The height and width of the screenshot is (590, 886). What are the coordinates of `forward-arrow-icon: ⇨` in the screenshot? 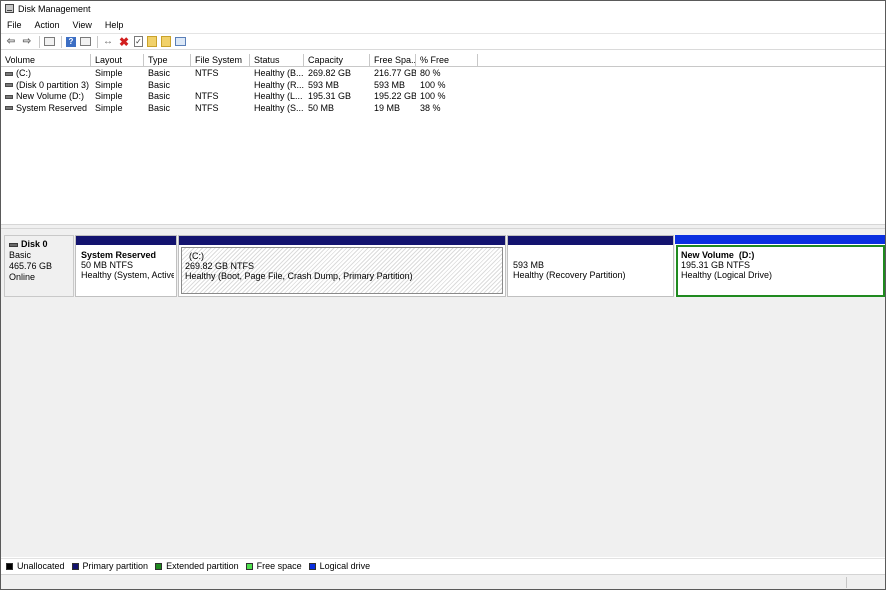 It's located at (27, 42).